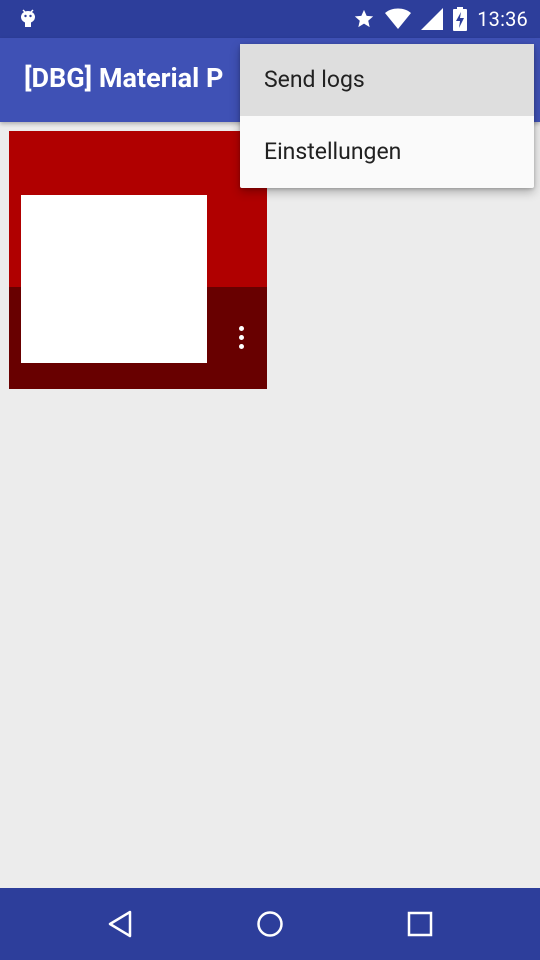 The width and height of the screenshot is (540, 960). Describe the element at coordinates (120, 924) in the screenshot. I see `back-icon` at that location.